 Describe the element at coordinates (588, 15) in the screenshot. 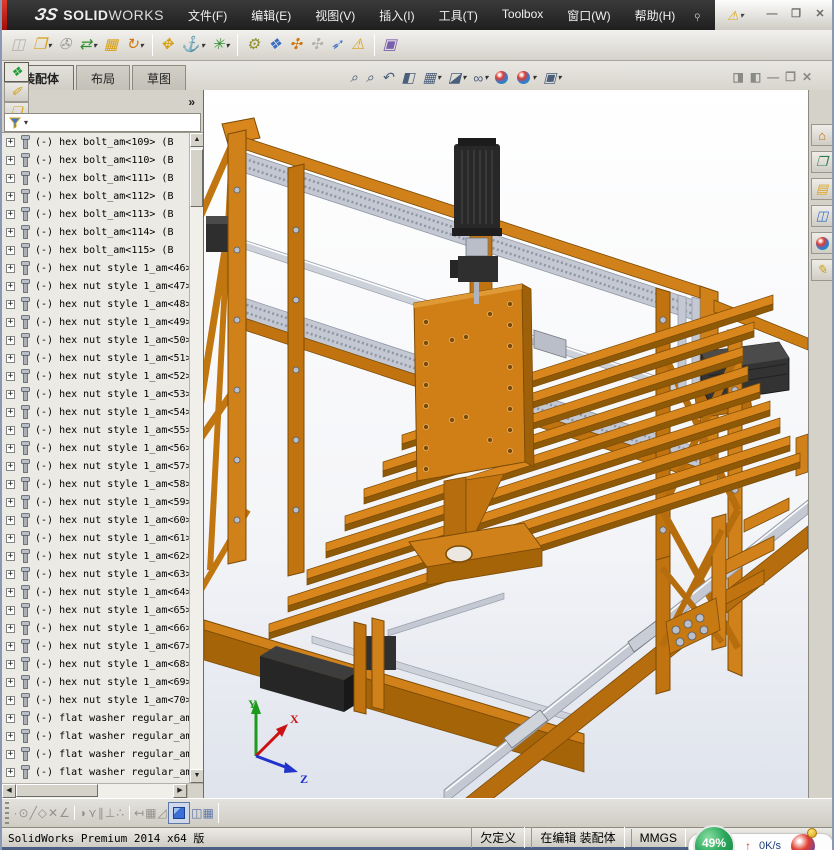

I see `menu-item: 窗口(W)` at that location.